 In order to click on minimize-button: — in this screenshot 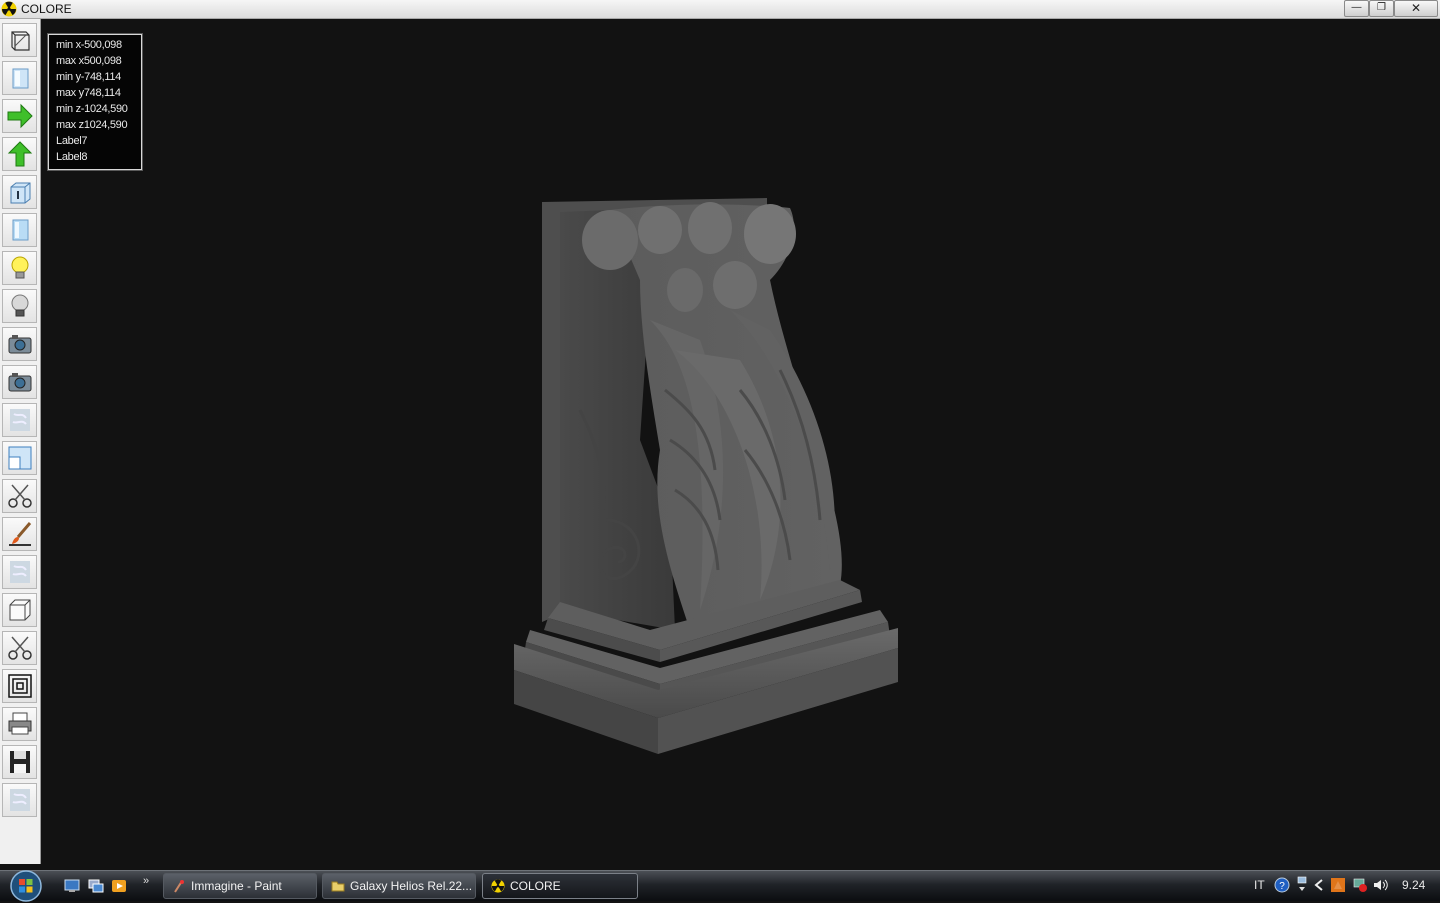, I will do `click(1356, 8)`.